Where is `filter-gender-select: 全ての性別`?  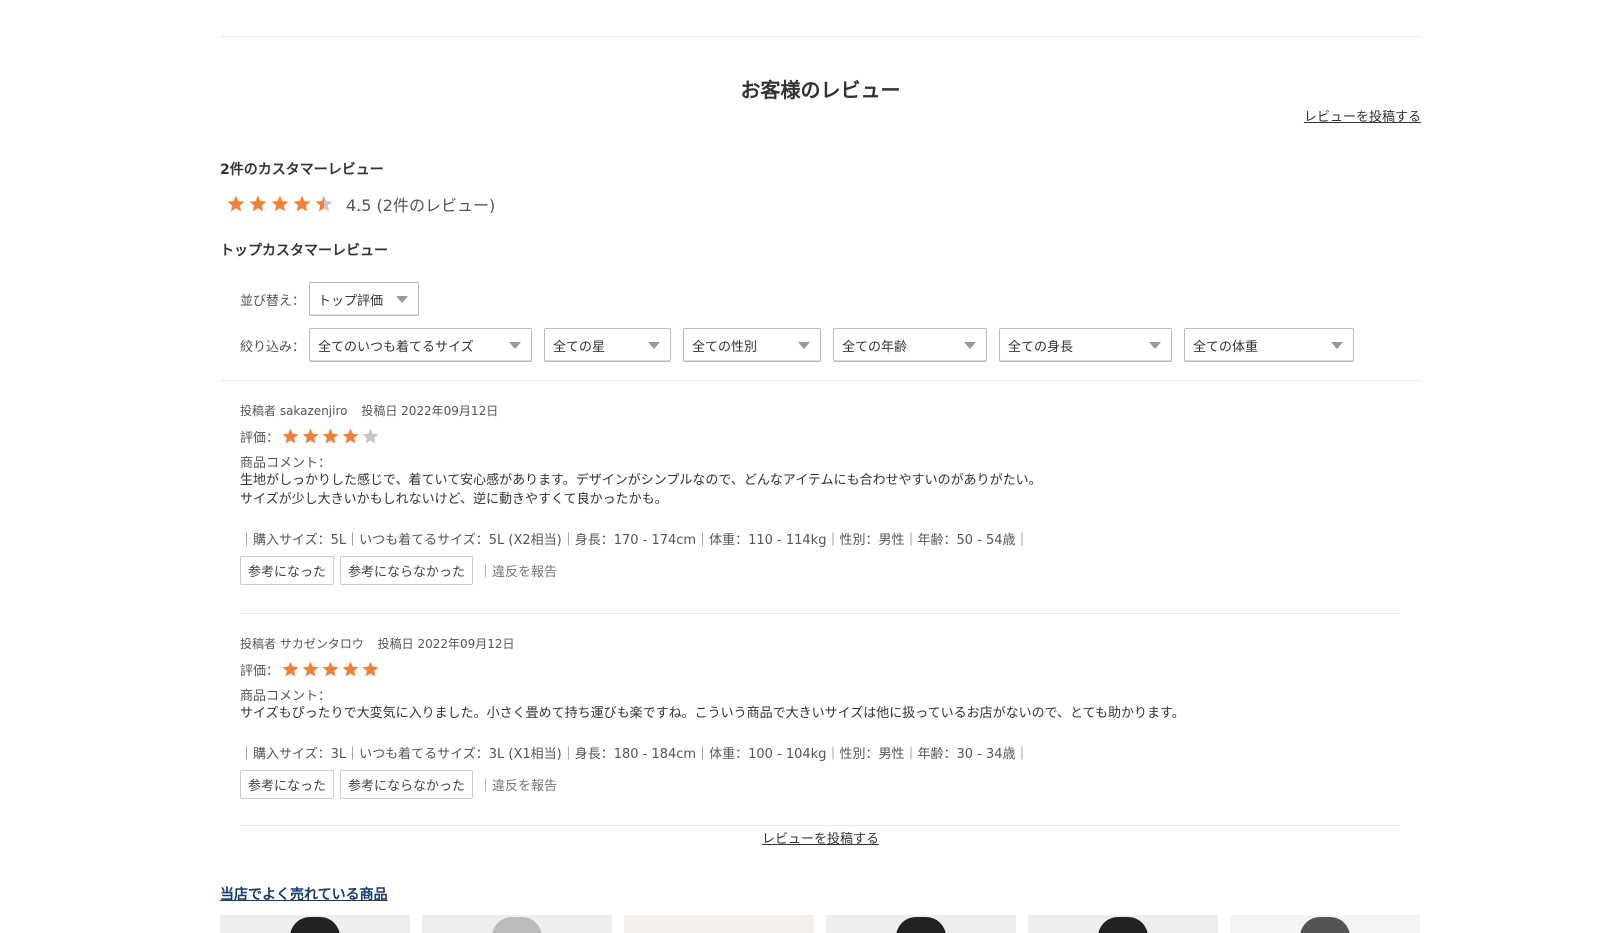
filter-gender-select: 全ての性別 is located at coordinates (752, 345).